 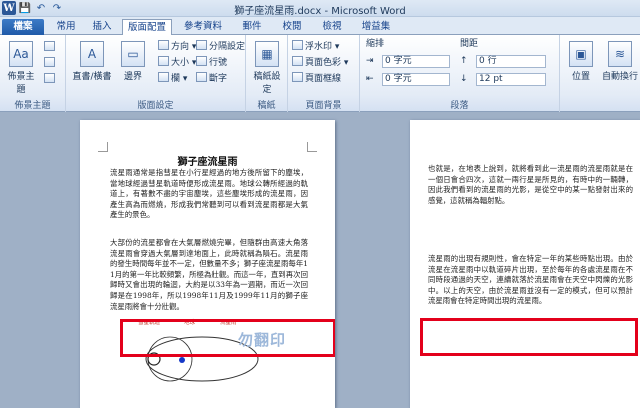 I want to click on page-borders-icon, so click(x=297, y=77).